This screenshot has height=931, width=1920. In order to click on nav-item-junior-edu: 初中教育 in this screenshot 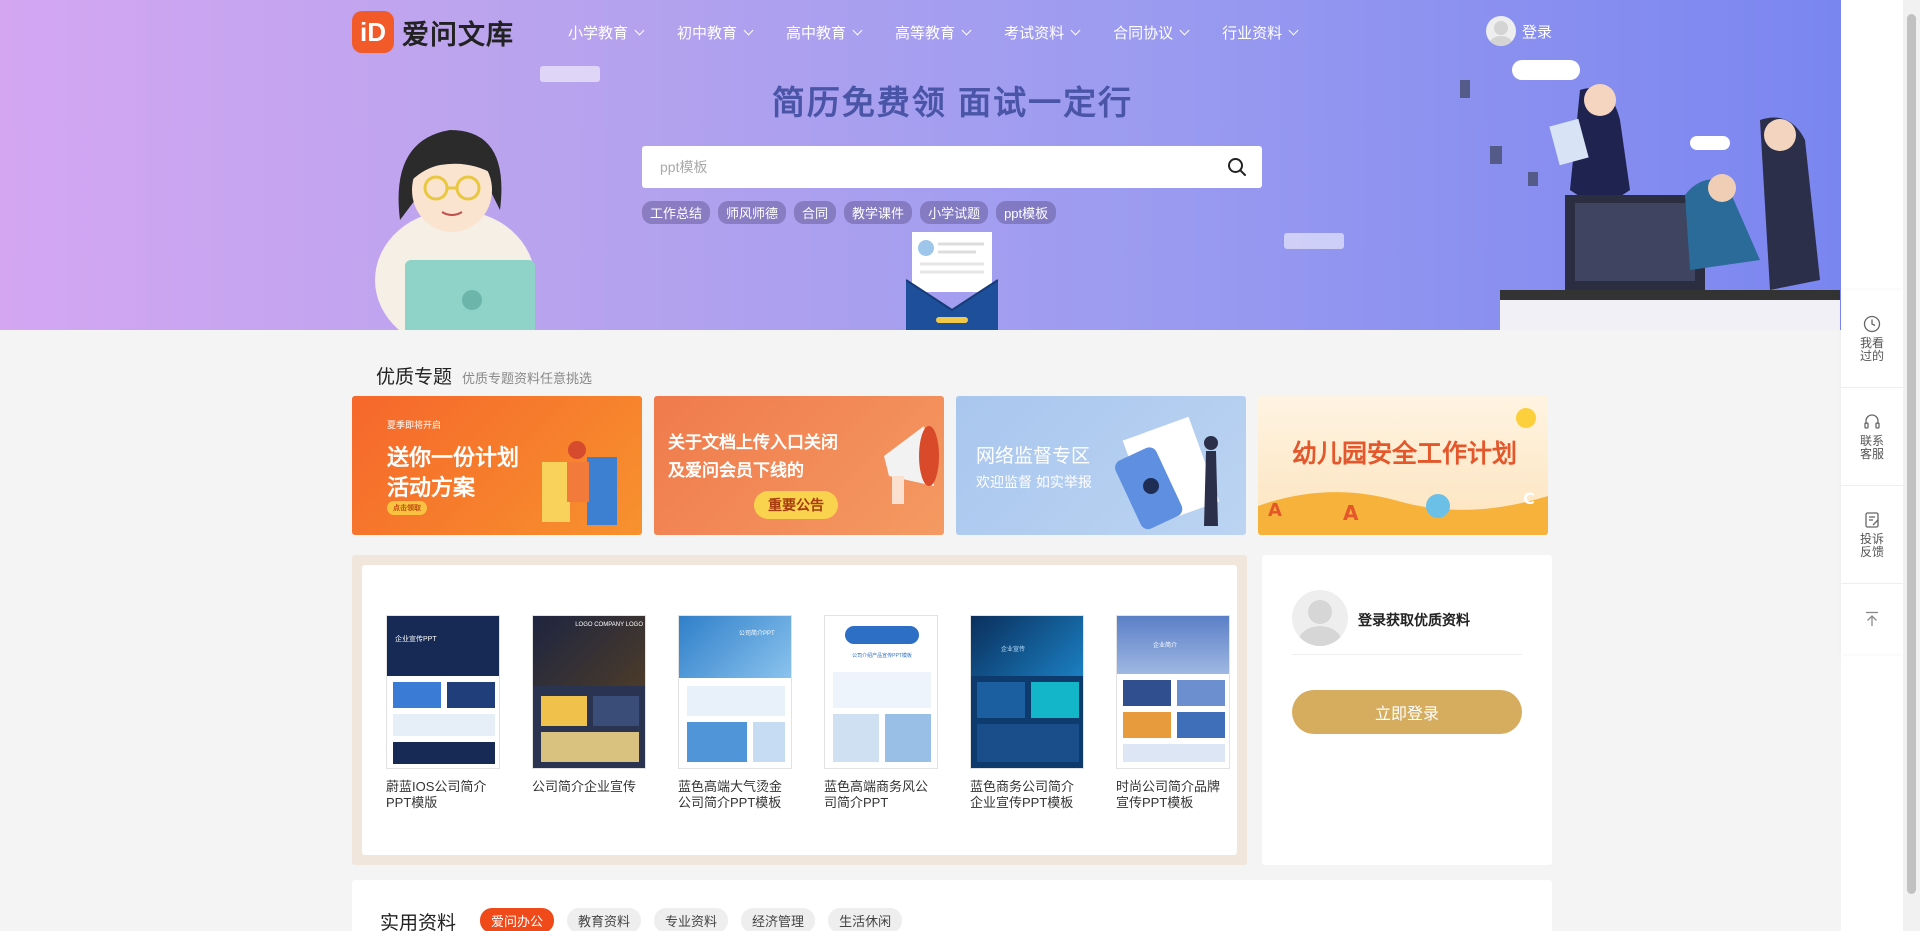, I will do `click(715, 32)`.